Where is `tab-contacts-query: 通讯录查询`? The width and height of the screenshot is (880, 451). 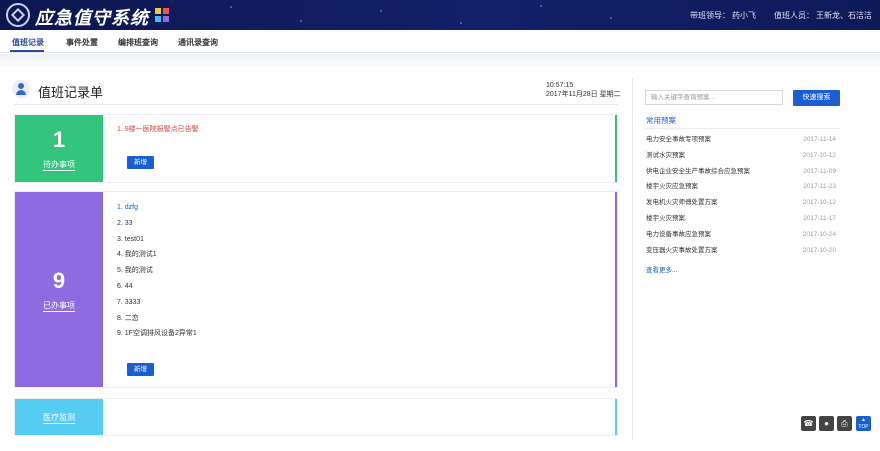
tab-contacts-query: 通讯录查询 is located at coordinates (198, 42).